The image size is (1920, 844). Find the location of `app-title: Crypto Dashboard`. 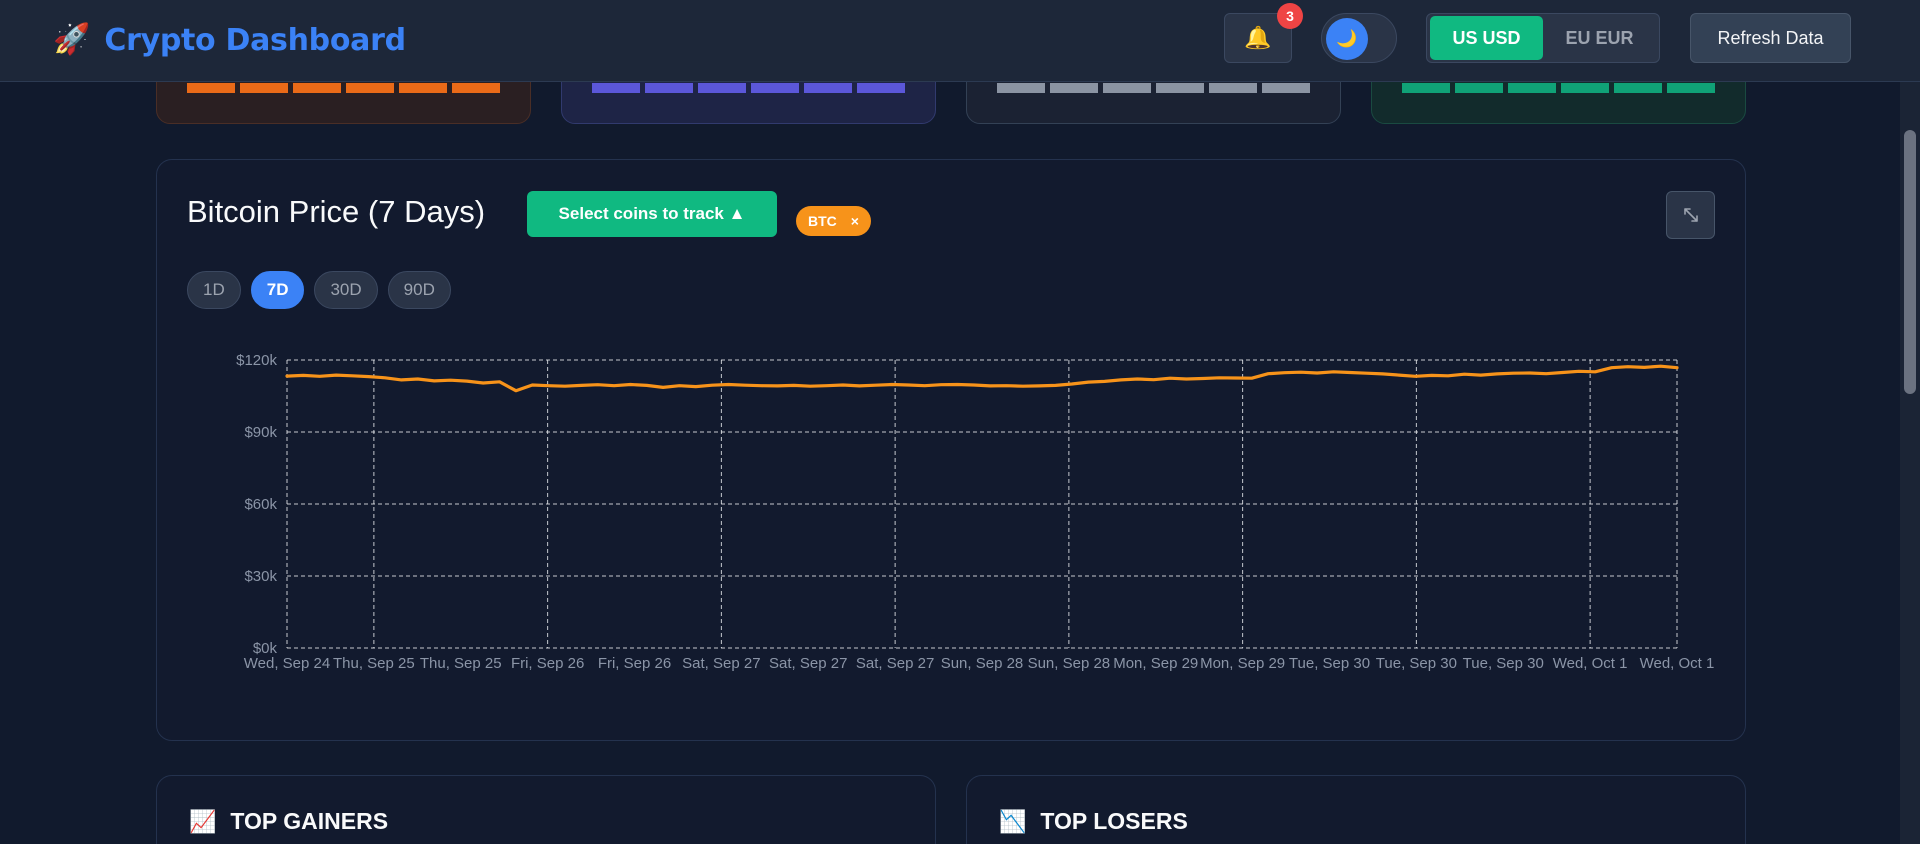

app-title: Crypto Dashboard is located at coordinates (255, 40).